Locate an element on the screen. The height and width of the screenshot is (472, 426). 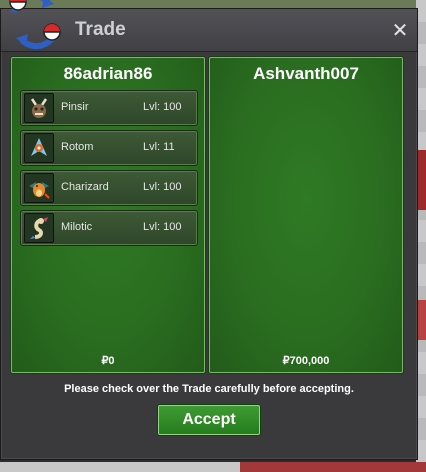
window-title: Trade is located at coordinates (100, 29).